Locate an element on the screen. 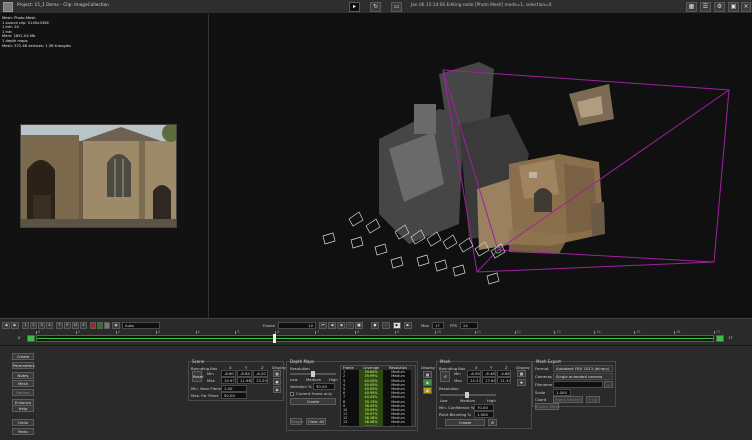 The height and width of the screenshot is (440, 752). format-select: Autodesk FBX 2013 (binary) is located at coordinates (583, 368).